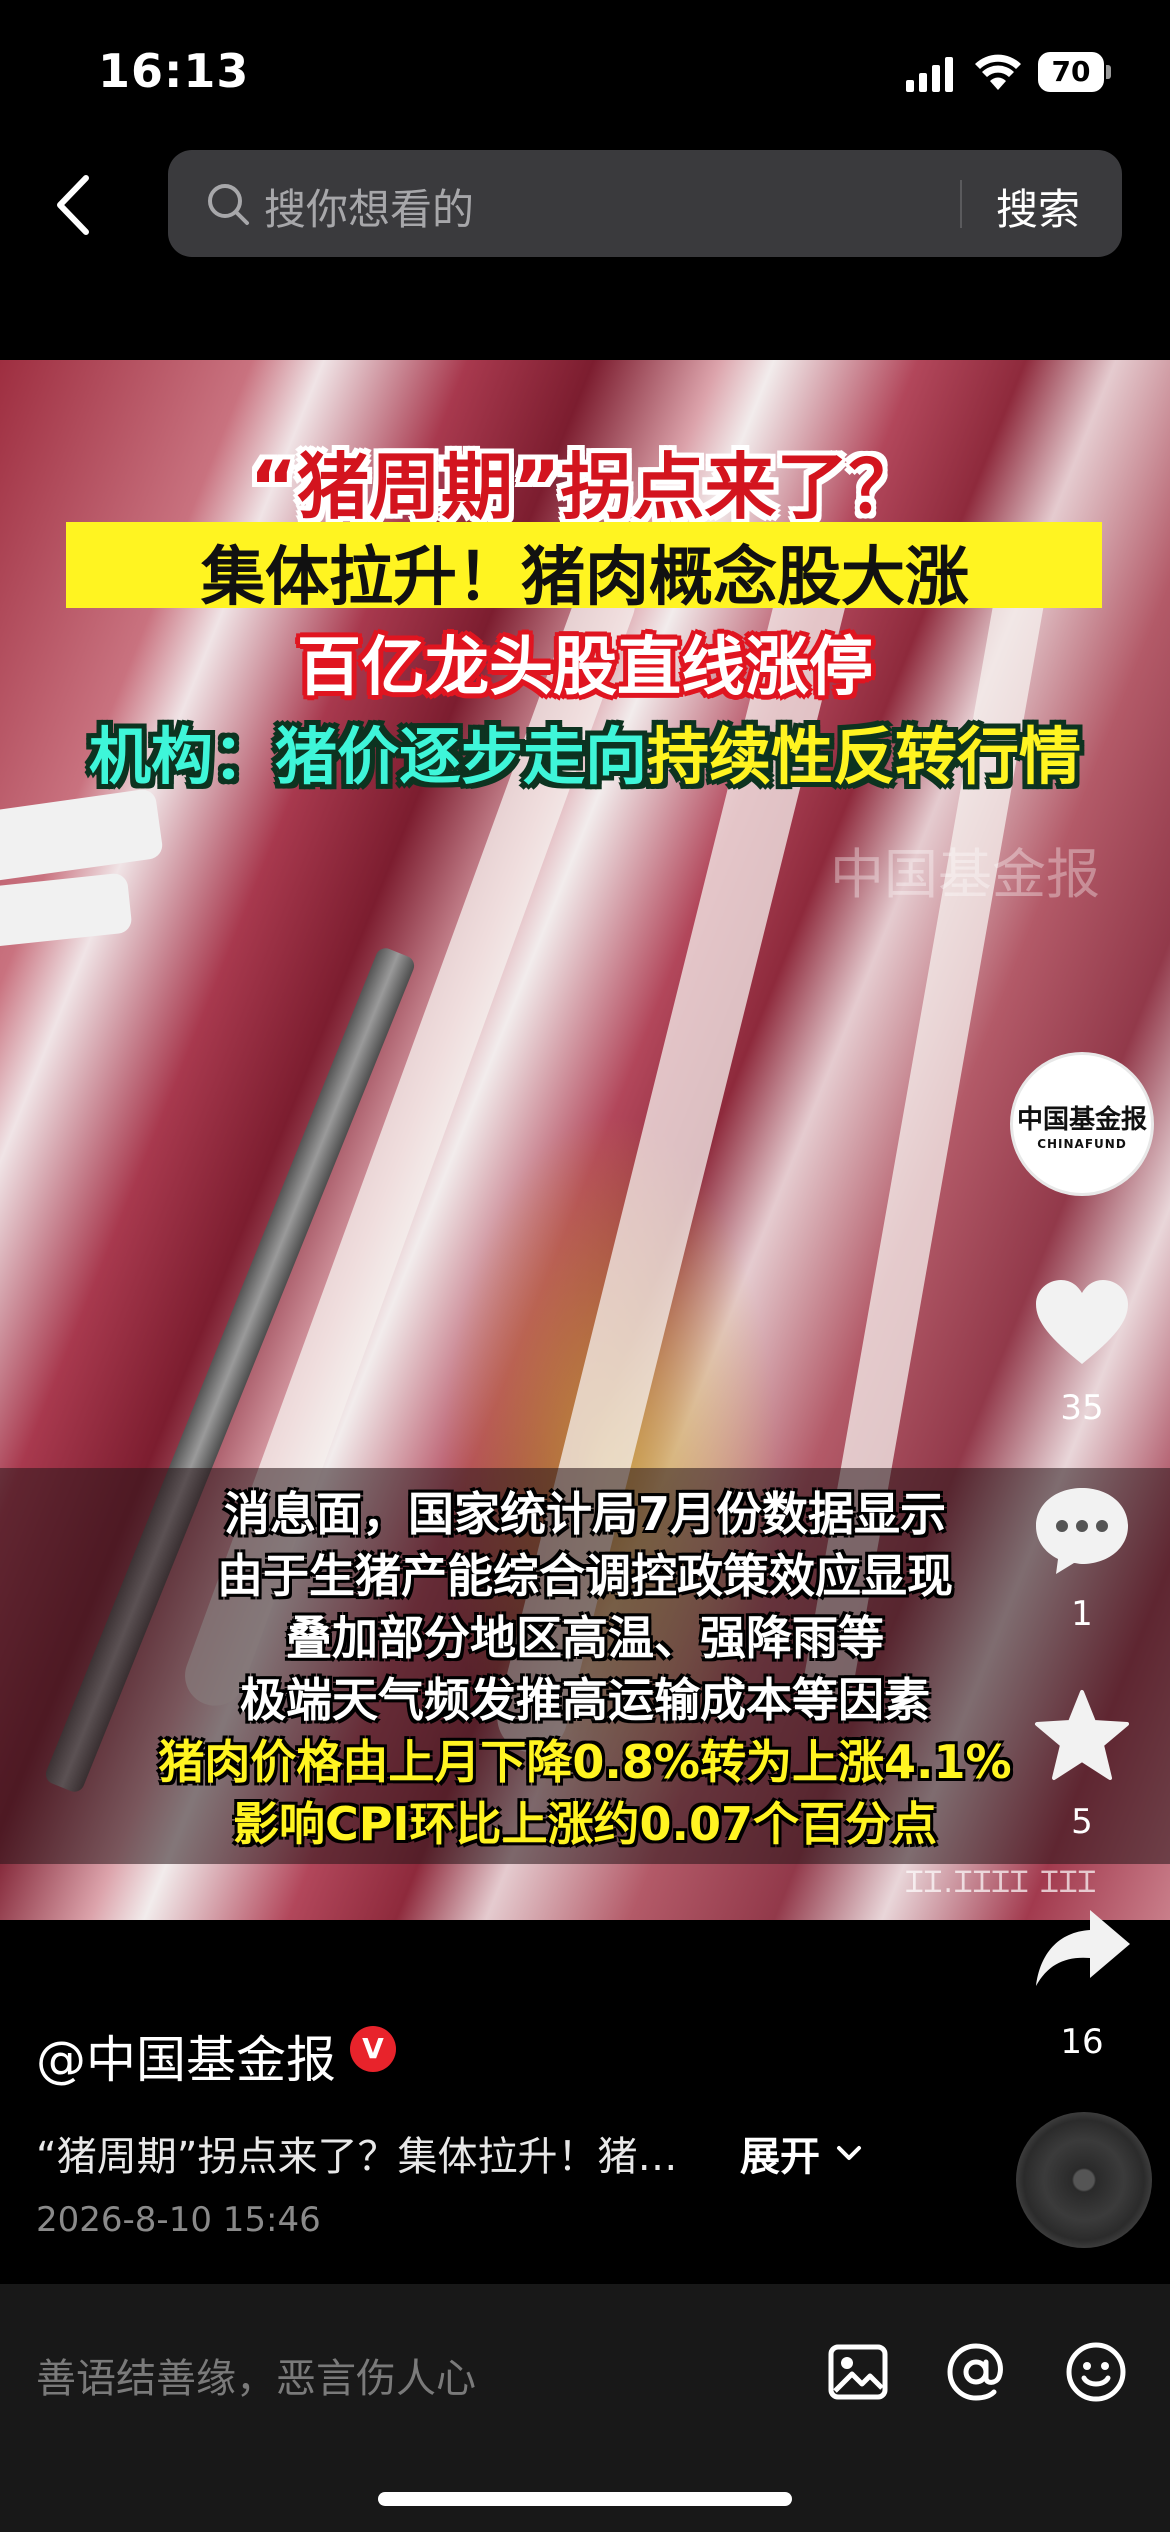  Describe the element at coordinates (584, 1514) in the screenshot. I see `subtitle-line: 消息面，国家统计局7月份数据显示` at that location.